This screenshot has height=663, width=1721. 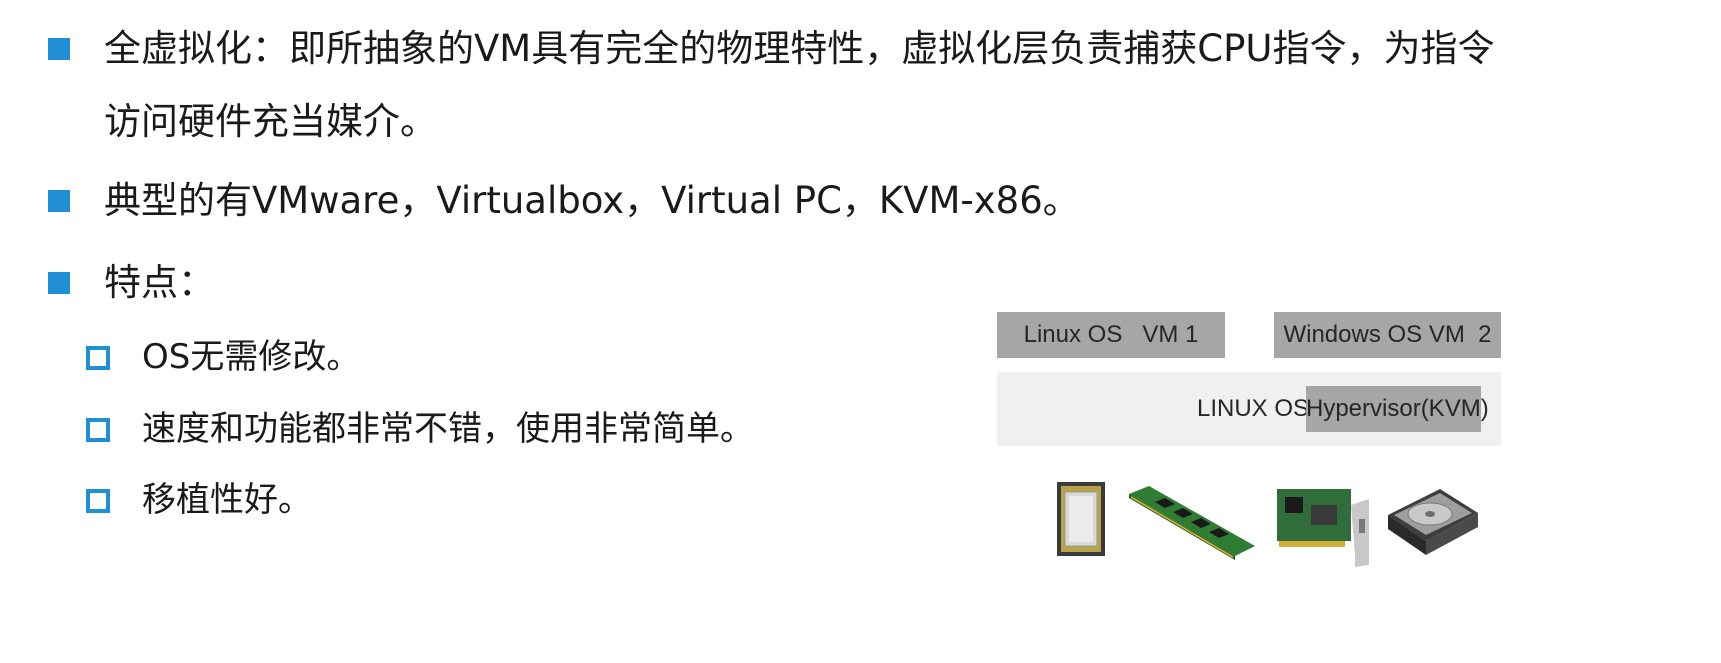 What do you see at coordinates (1323, 528) in the screenshot?
I see `network-card-icon` at bounding box center [1323, 528].